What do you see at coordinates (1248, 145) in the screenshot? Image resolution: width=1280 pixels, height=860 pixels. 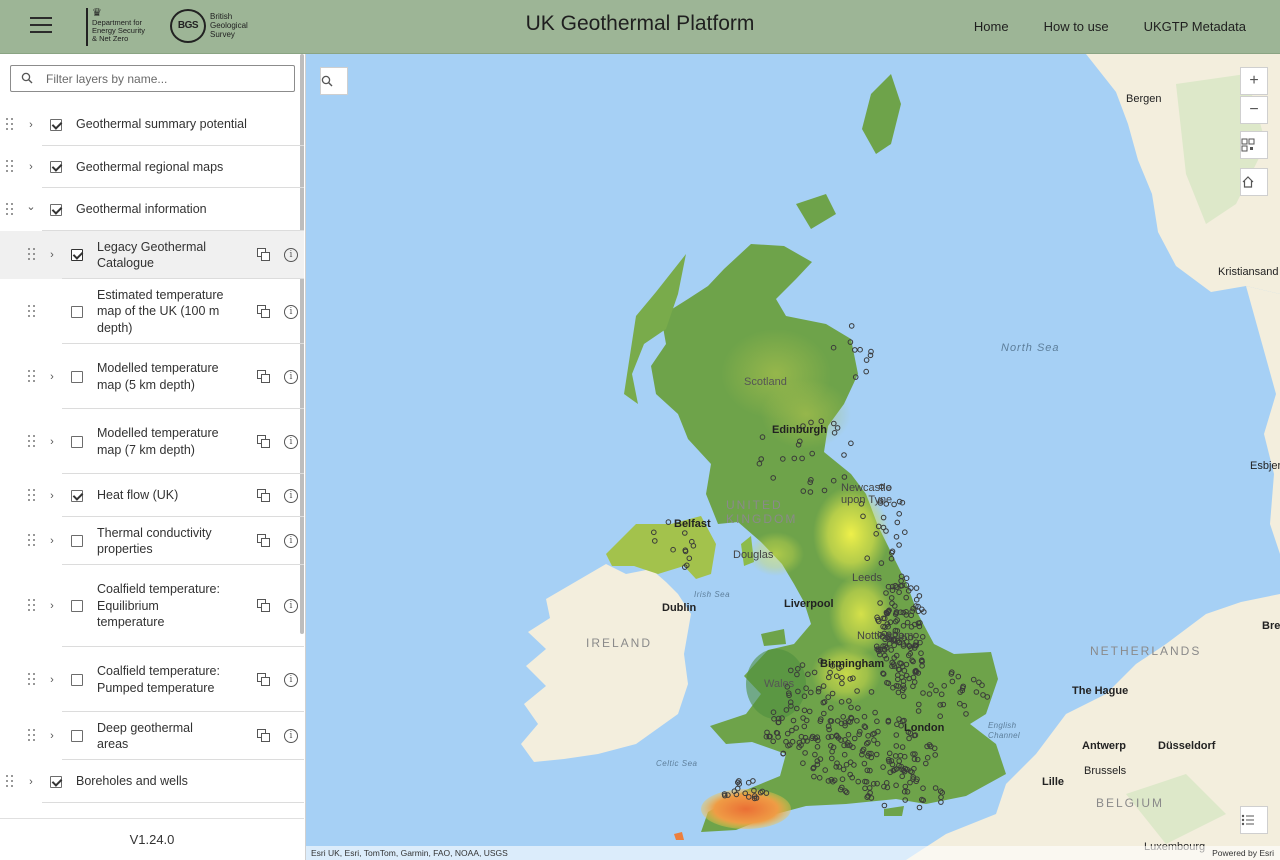 I see `qr-code-icon` at bounding box center [1248, 145].